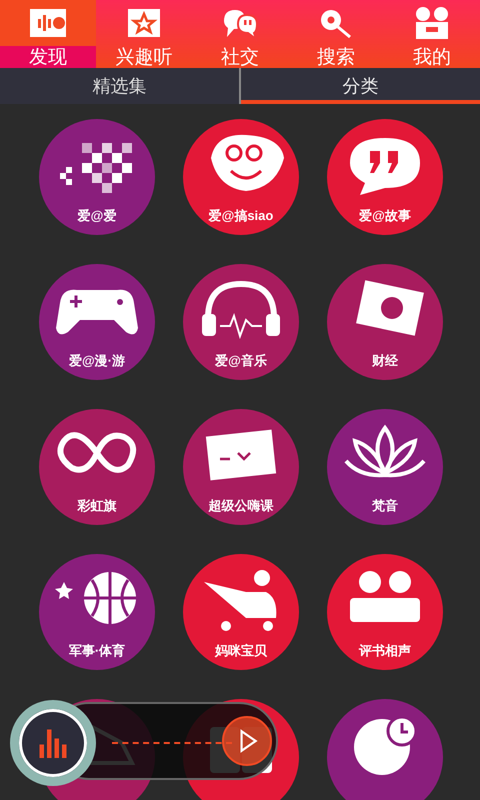 This screenshot has height=800, width=480. What do you see at coordinates (97, 467) in the screenshot?
I see `category-button: 彩虹旗` at bounding box center [97, 467].